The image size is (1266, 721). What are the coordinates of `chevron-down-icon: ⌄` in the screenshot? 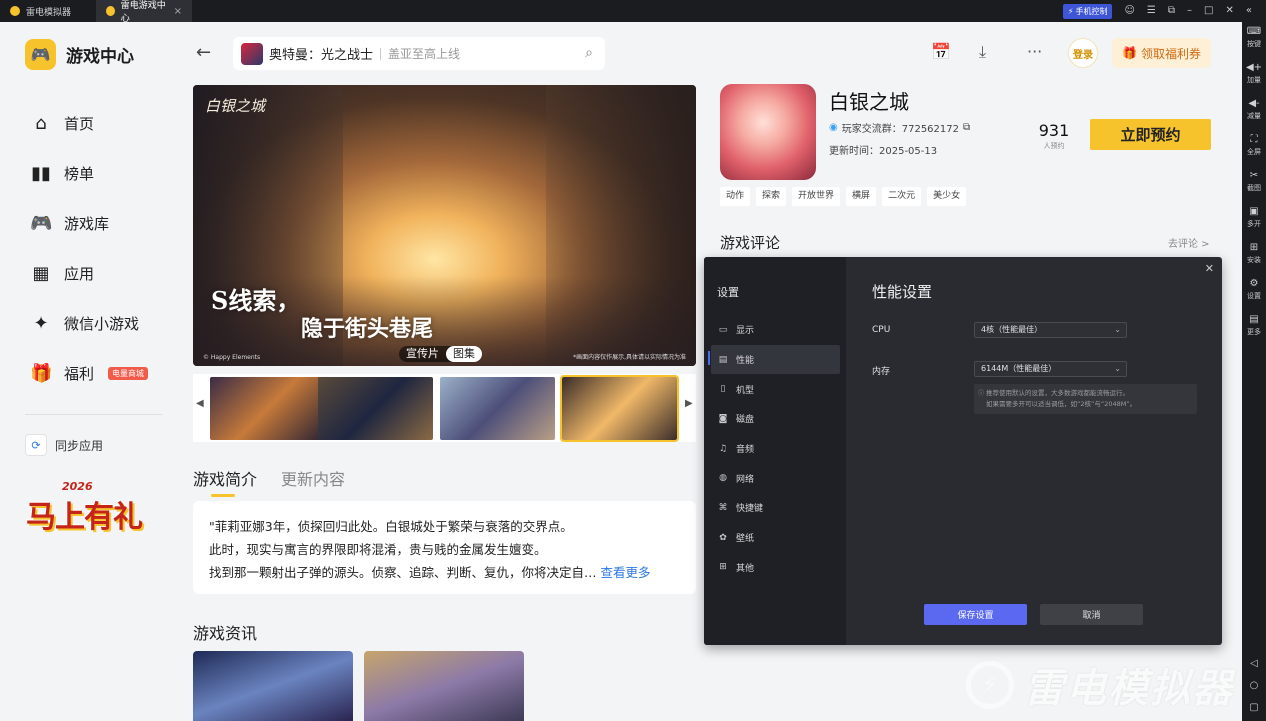 It's located at (1117, 329).